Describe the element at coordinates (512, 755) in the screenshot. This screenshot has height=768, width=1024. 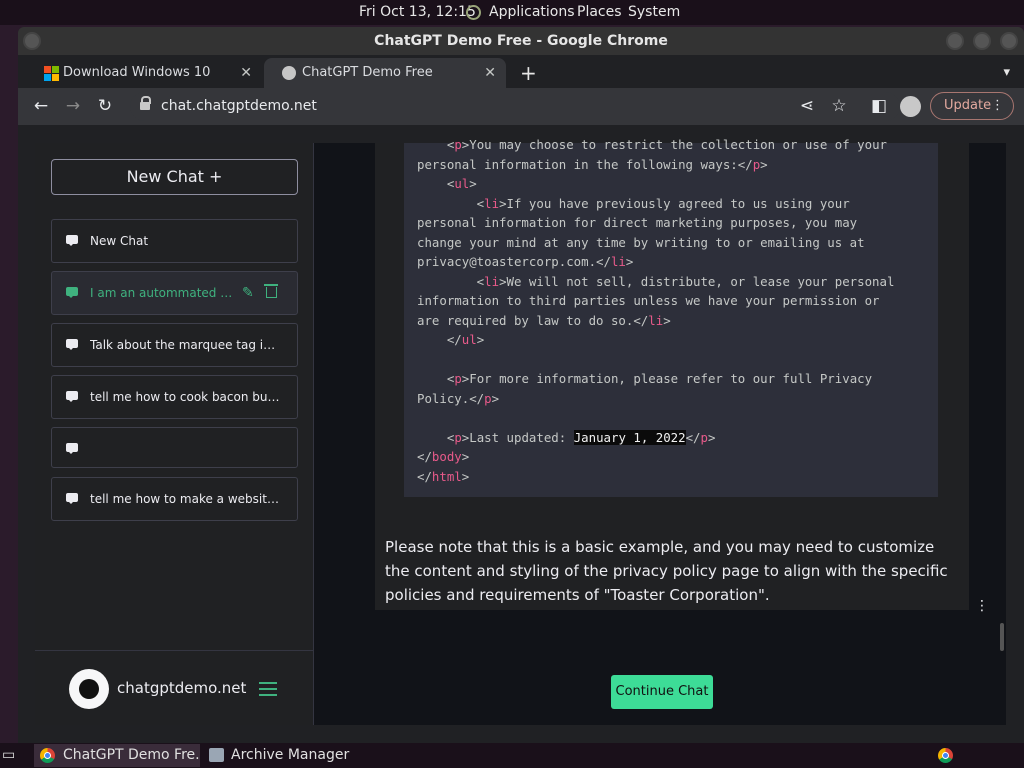
I see `bottom-taskbar: ▭ ChatGPT Demo Fre... Archive Manager` at that location.